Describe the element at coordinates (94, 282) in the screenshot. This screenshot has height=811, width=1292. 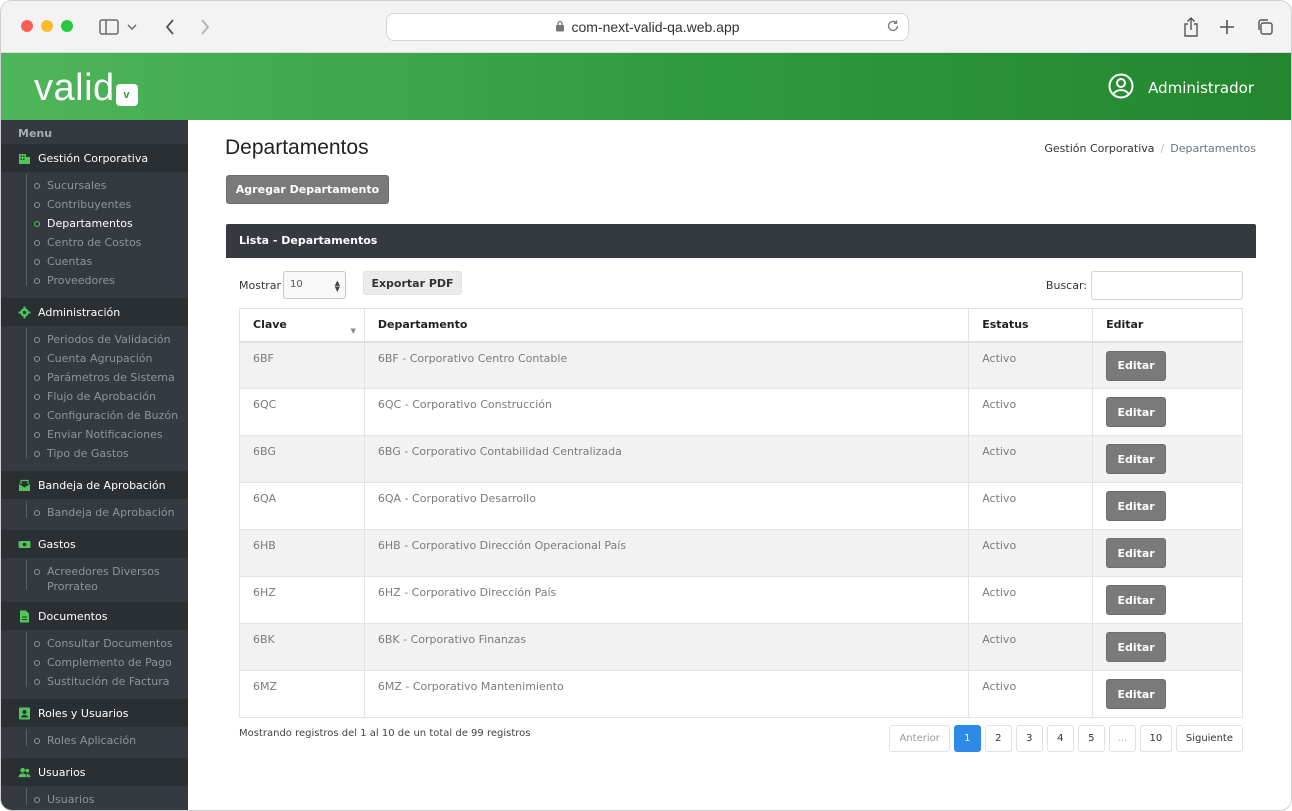
I see `sidebar-item-proveedores: Proveedores` at that location.